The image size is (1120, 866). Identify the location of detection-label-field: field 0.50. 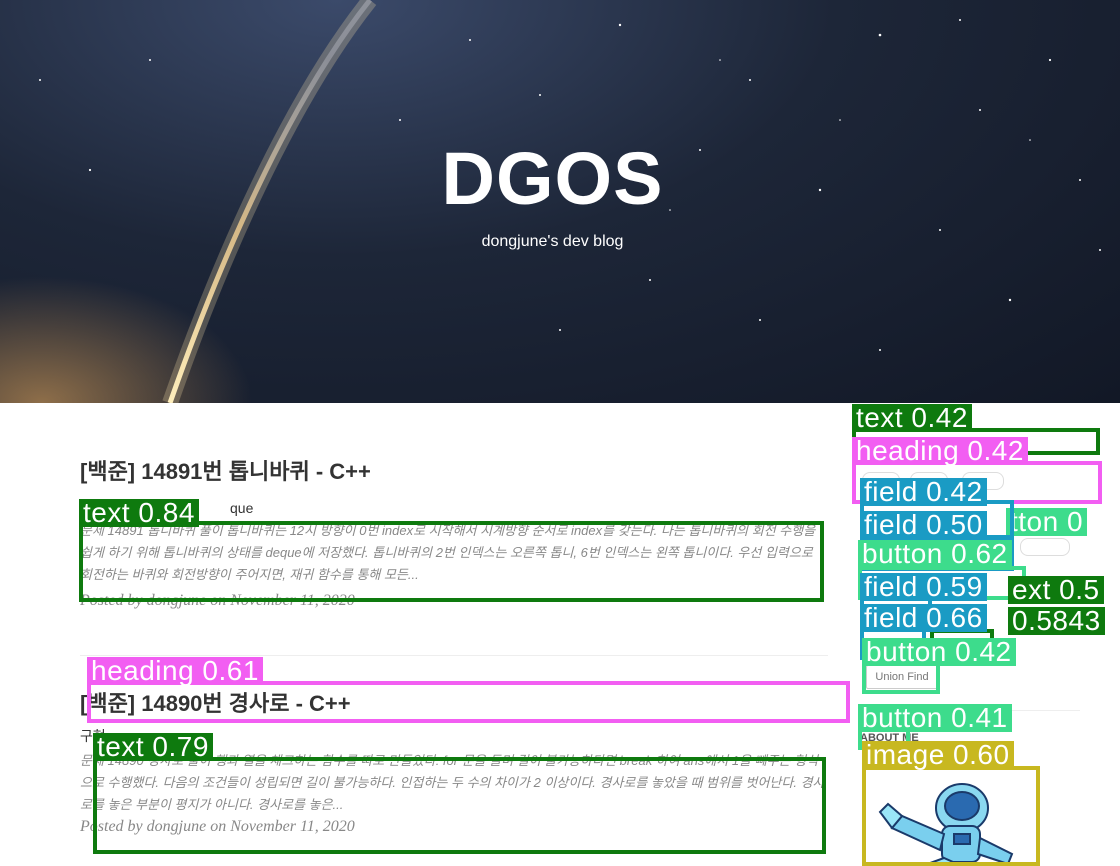
(923, 525).